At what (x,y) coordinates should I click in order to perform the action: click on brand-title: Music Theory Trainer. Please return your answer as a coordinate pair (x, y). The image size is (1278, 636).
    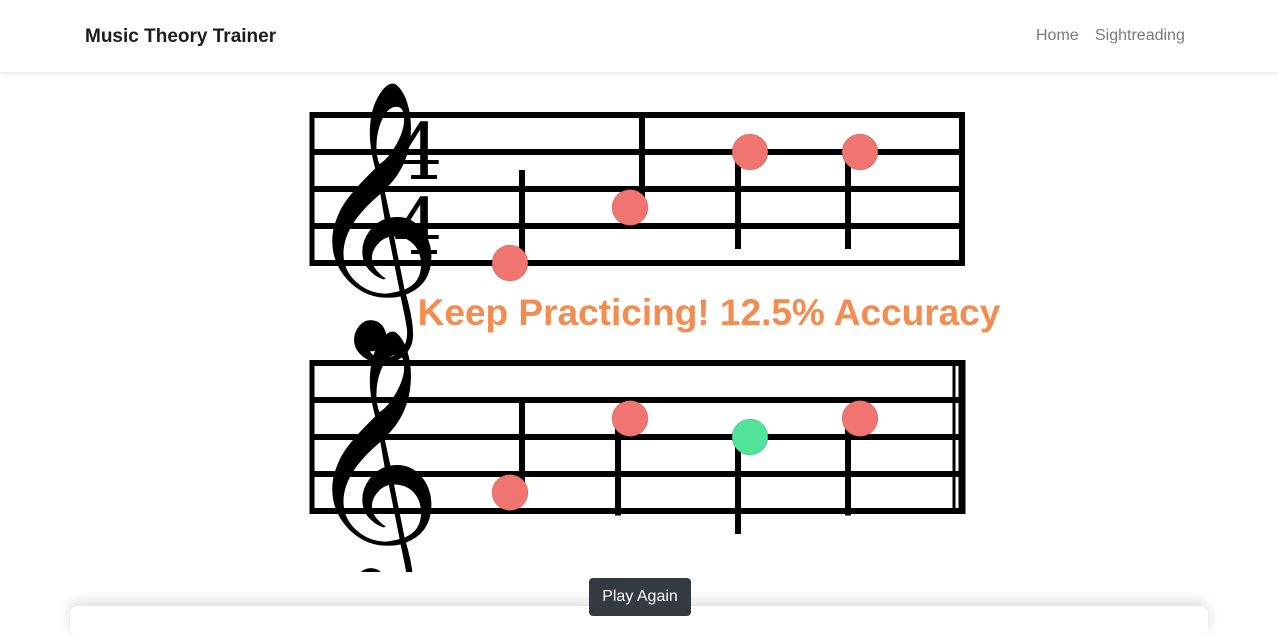
    Looking at the image, I should click on (180, 37).